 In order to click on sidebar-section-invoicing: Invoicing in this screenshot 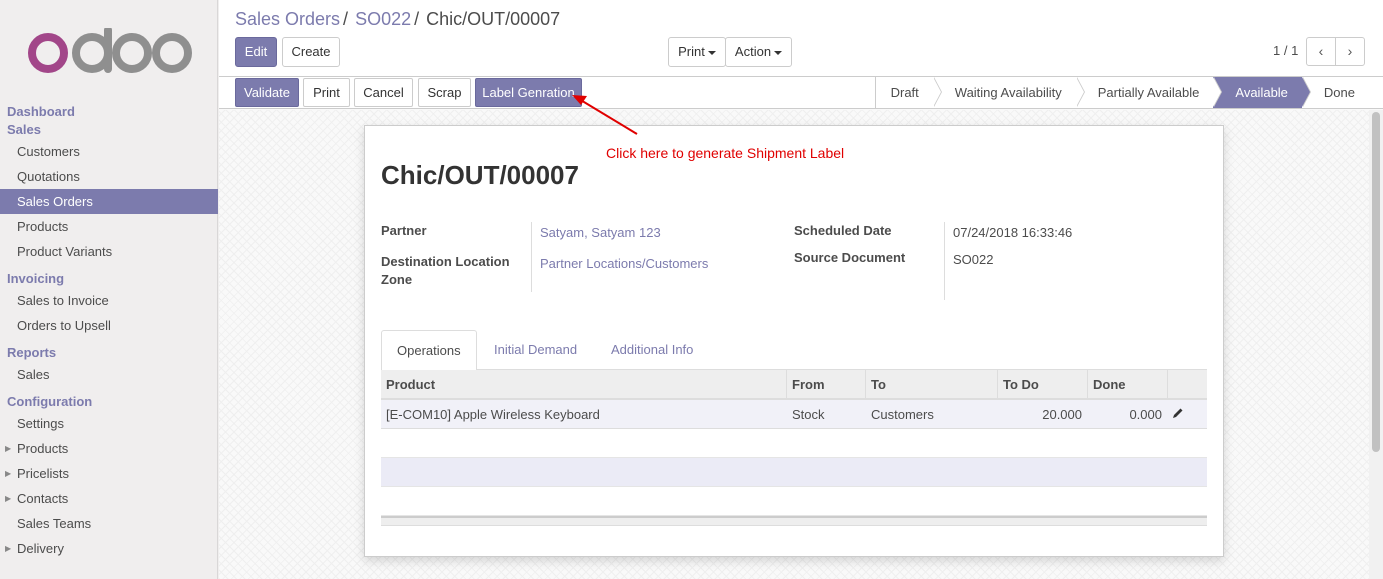, I will do `click(109, 279)`.